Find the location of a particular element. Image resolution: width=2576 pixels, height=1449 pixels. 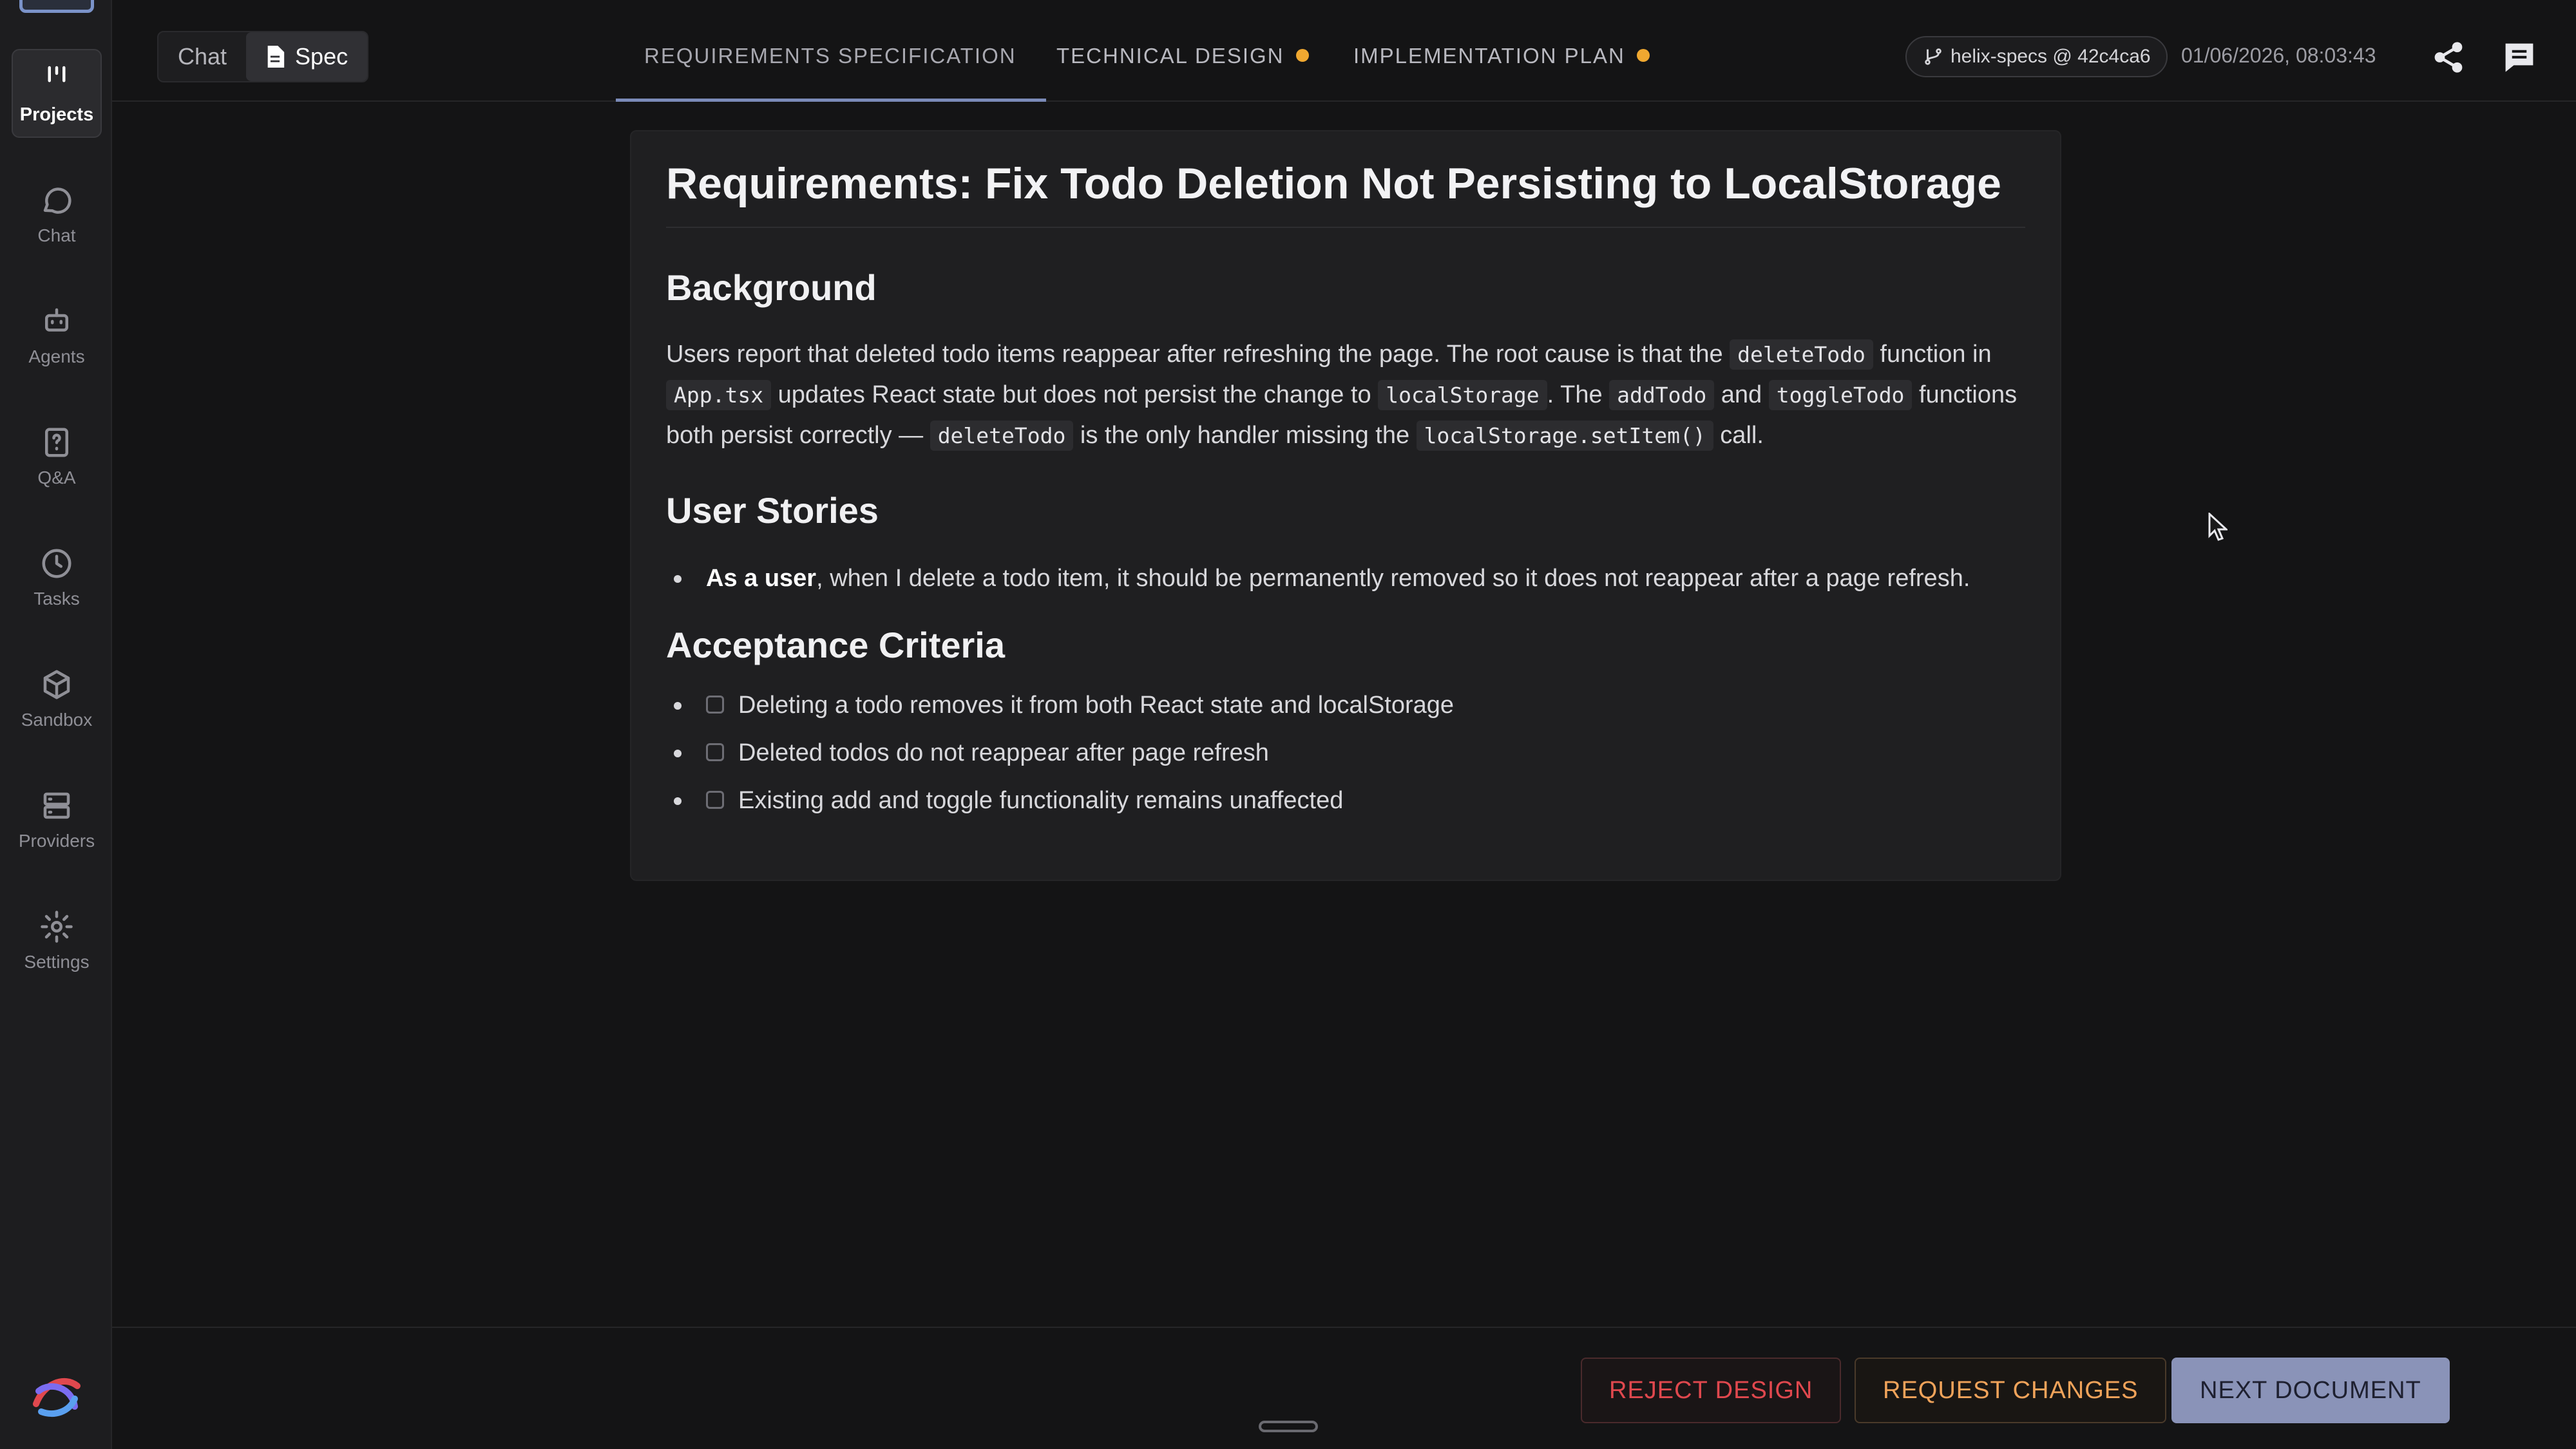

sidebar-item-chat: Chat is located at coordinates (57, 215).